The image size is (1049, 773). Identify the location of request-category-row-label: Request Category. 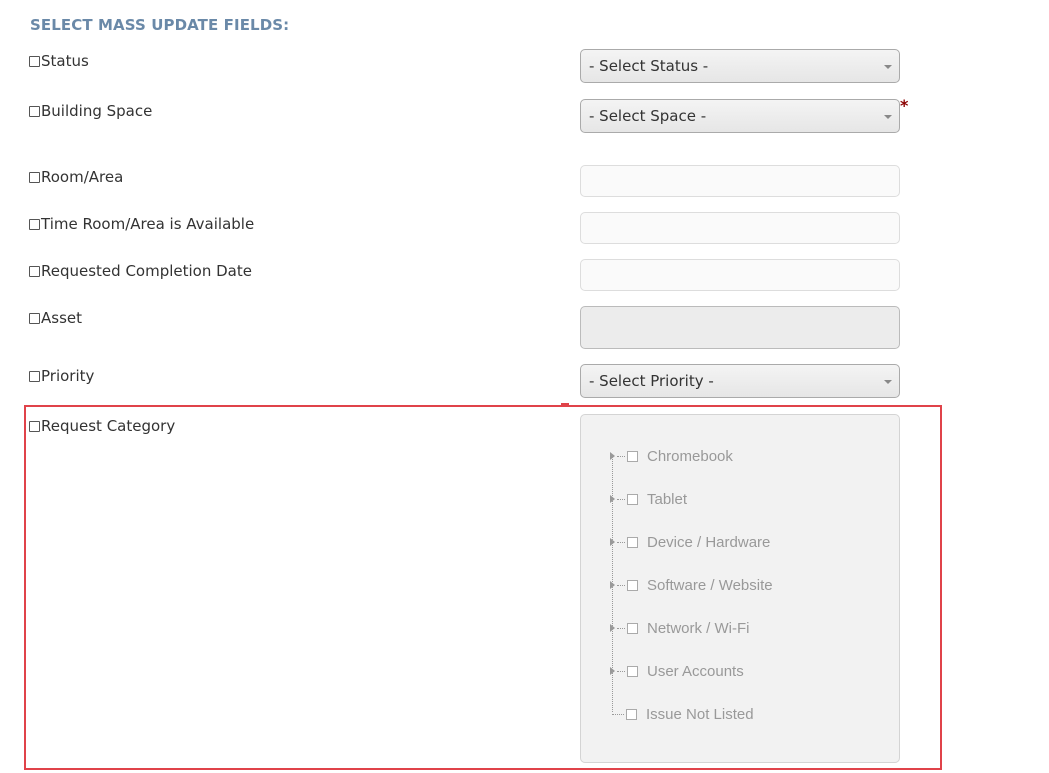
(102, 426).